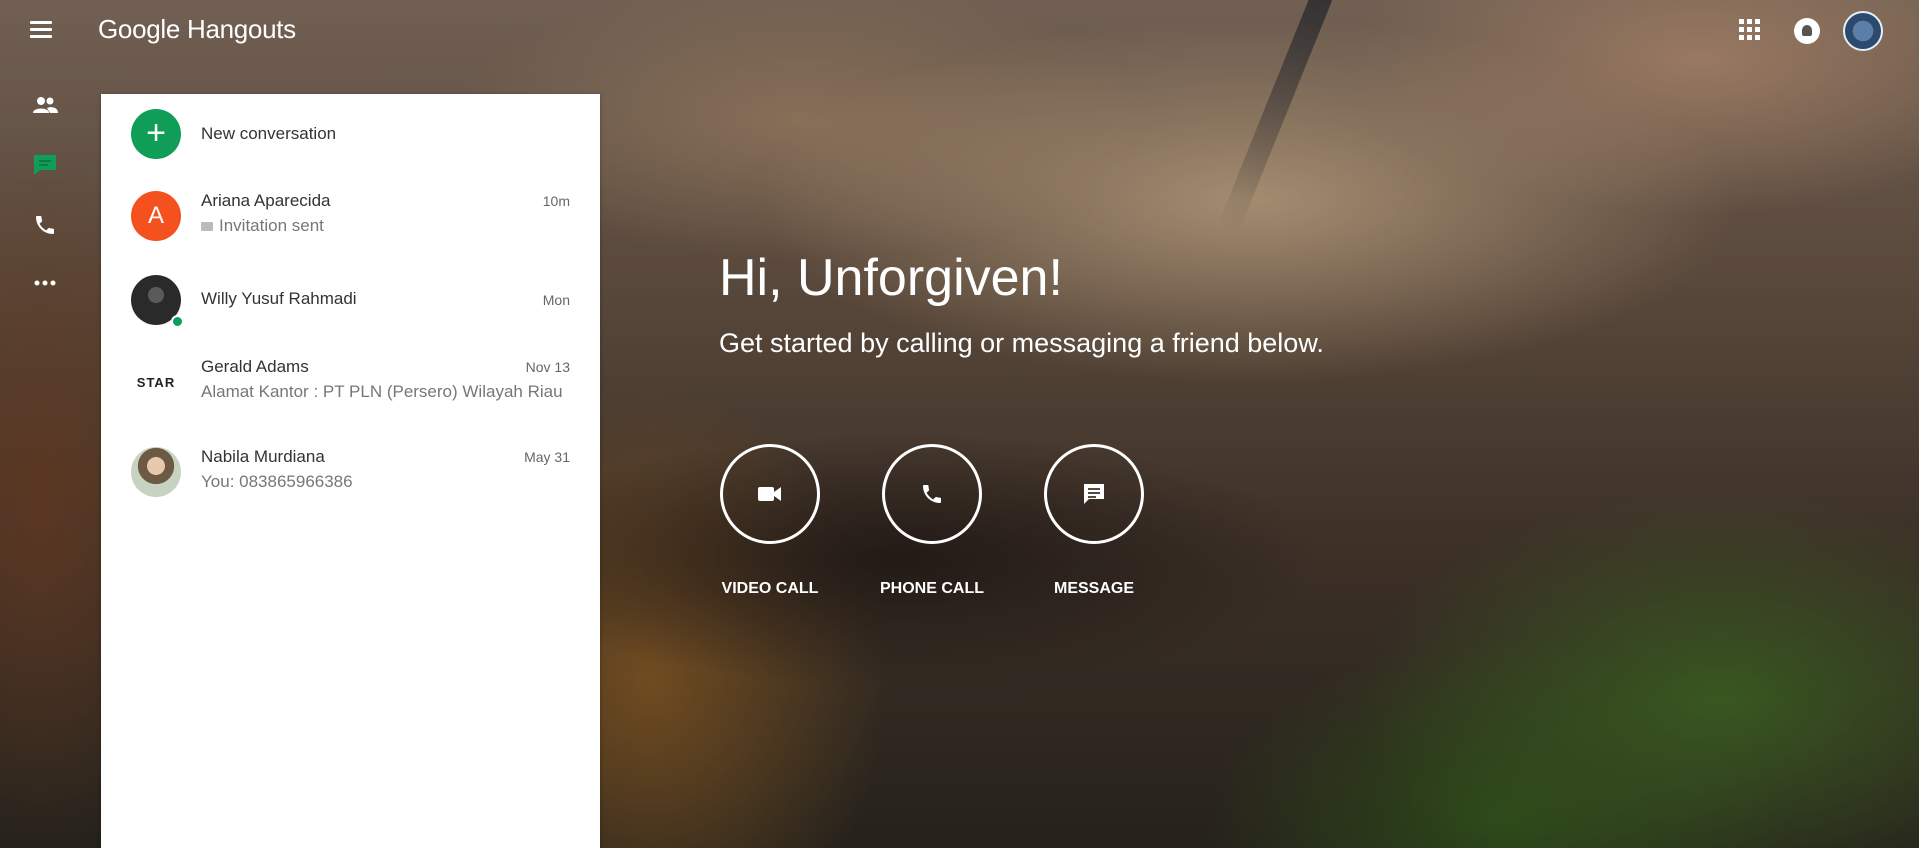  What do you see at coordinates (932, 588) in the screenshot?
I see `phone-call-label: PHONE CALL` at bounding box center [932, 588].